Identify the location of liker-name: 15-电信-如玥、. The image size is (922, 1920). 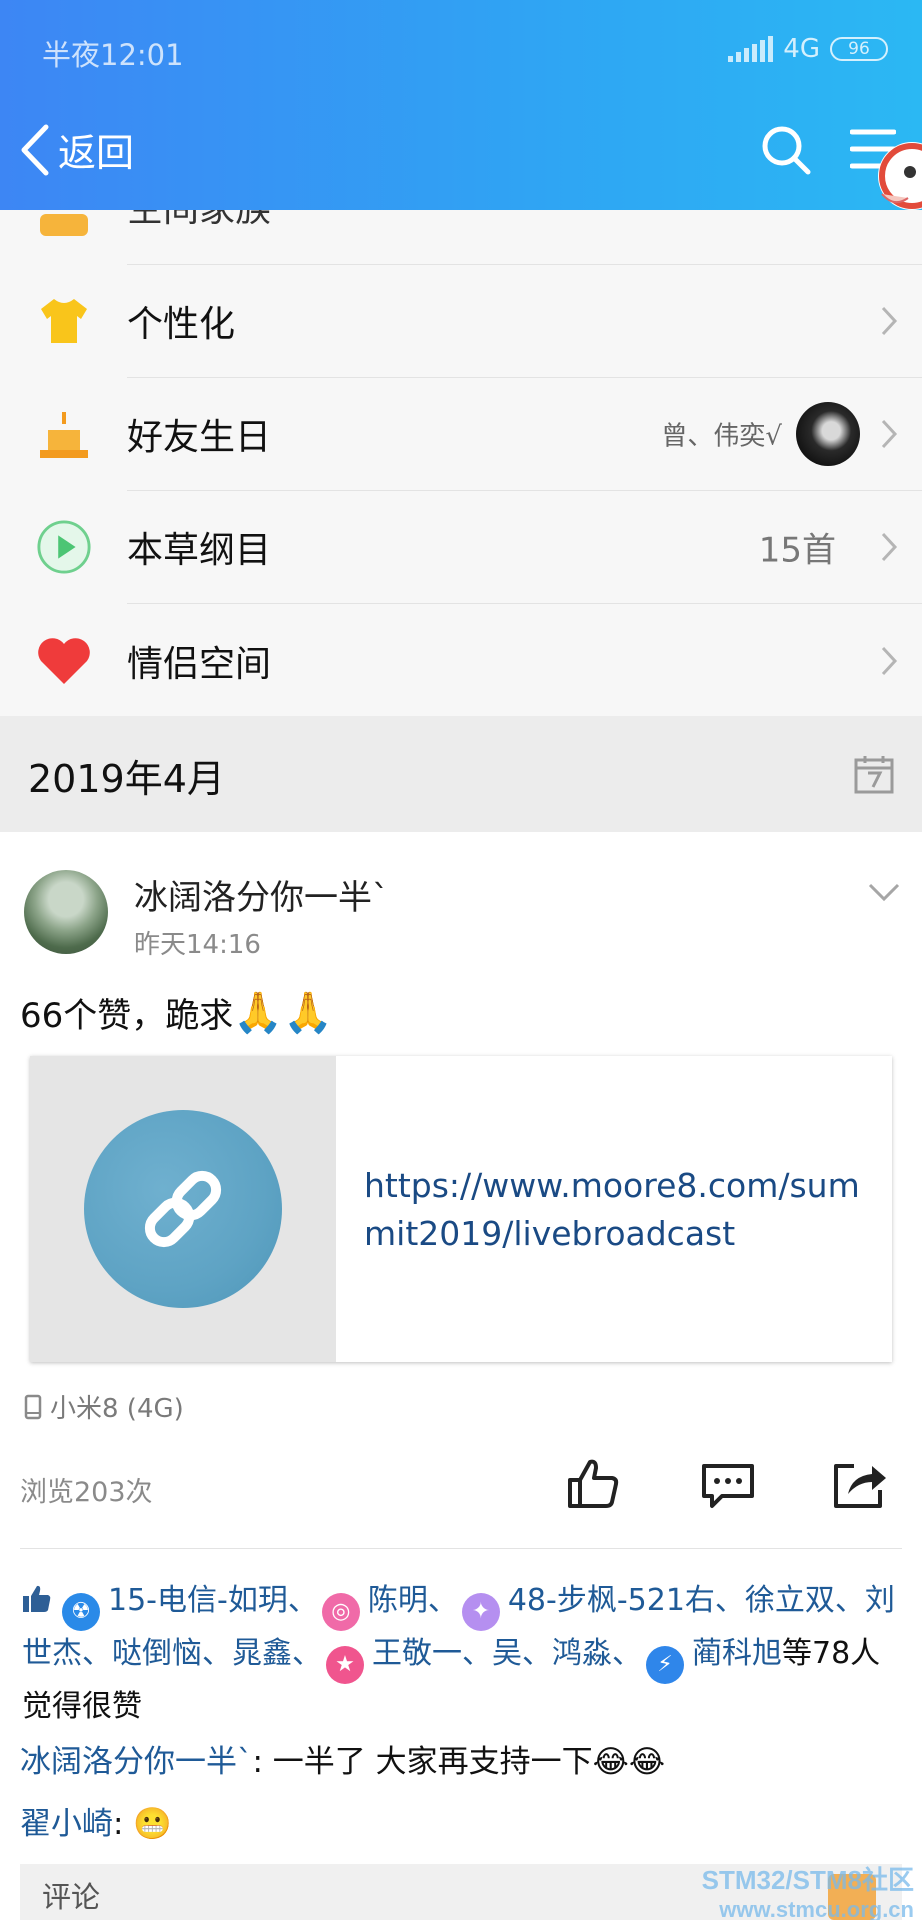
(213, 1600).